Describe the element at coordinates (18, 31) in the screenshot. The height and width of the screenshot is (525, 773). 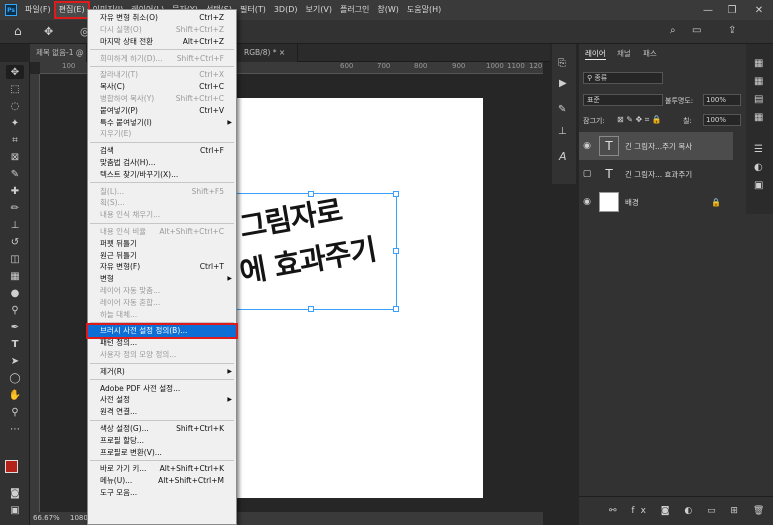
I see `home-icon: ⌂` at that location.